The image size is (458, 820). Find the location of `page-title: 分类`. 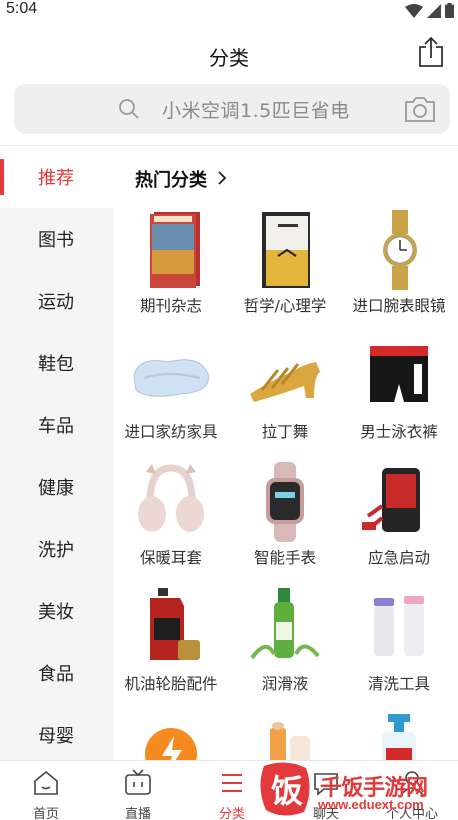

page-title: 分类 is located at coordinates (229, 58).